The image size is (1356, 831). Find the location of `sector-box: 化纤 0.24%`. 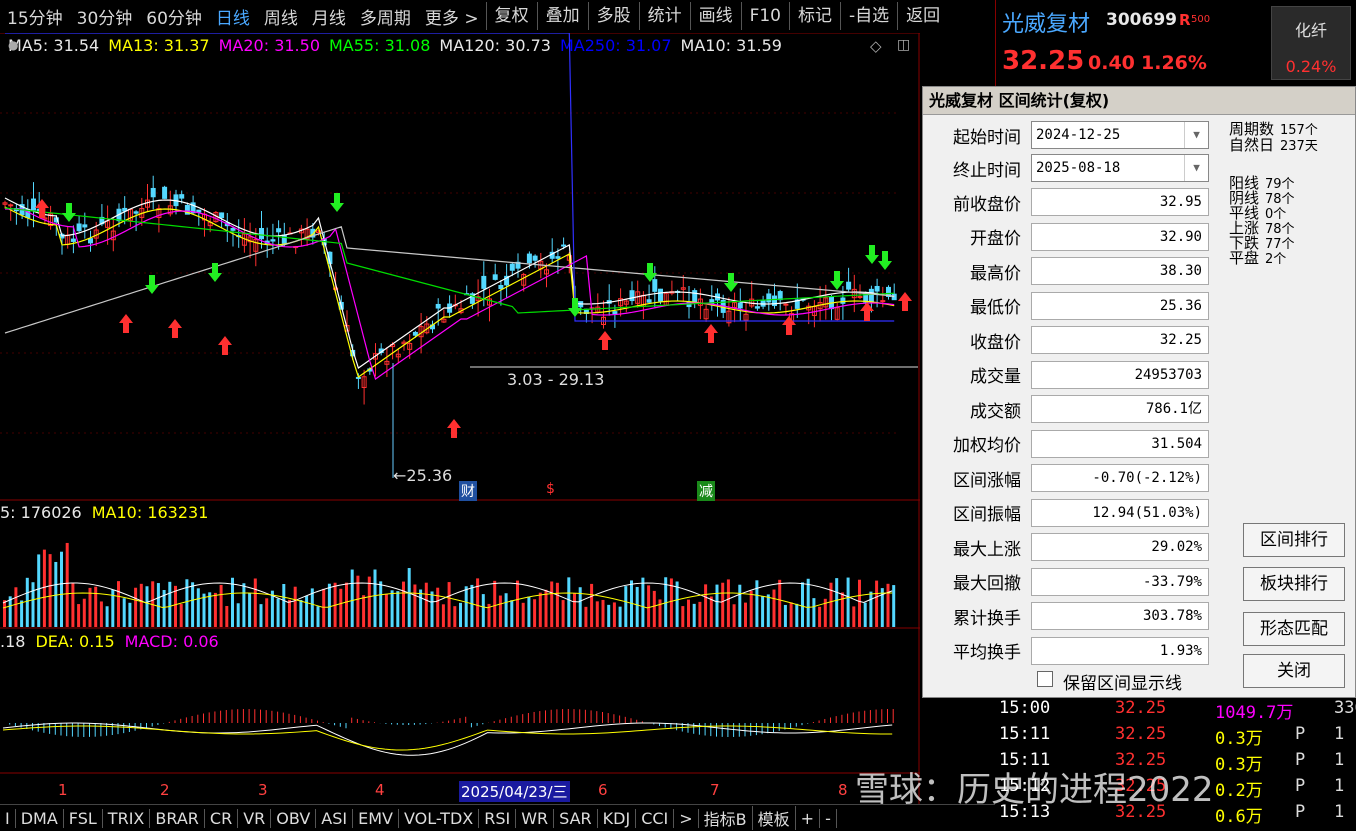

sector-box: 化纤 0.24% is located at coordinates (1311, 43).